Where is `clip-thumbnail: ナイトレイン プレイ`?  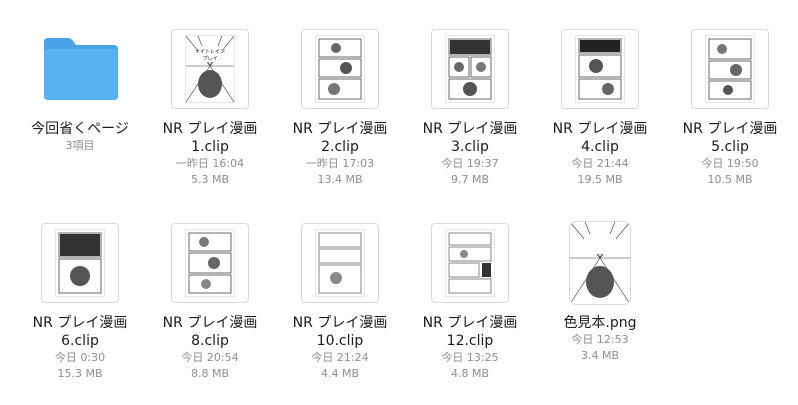
clip-thumbnail: ナイトレイン プレイ is located at coordinates (210, 69).